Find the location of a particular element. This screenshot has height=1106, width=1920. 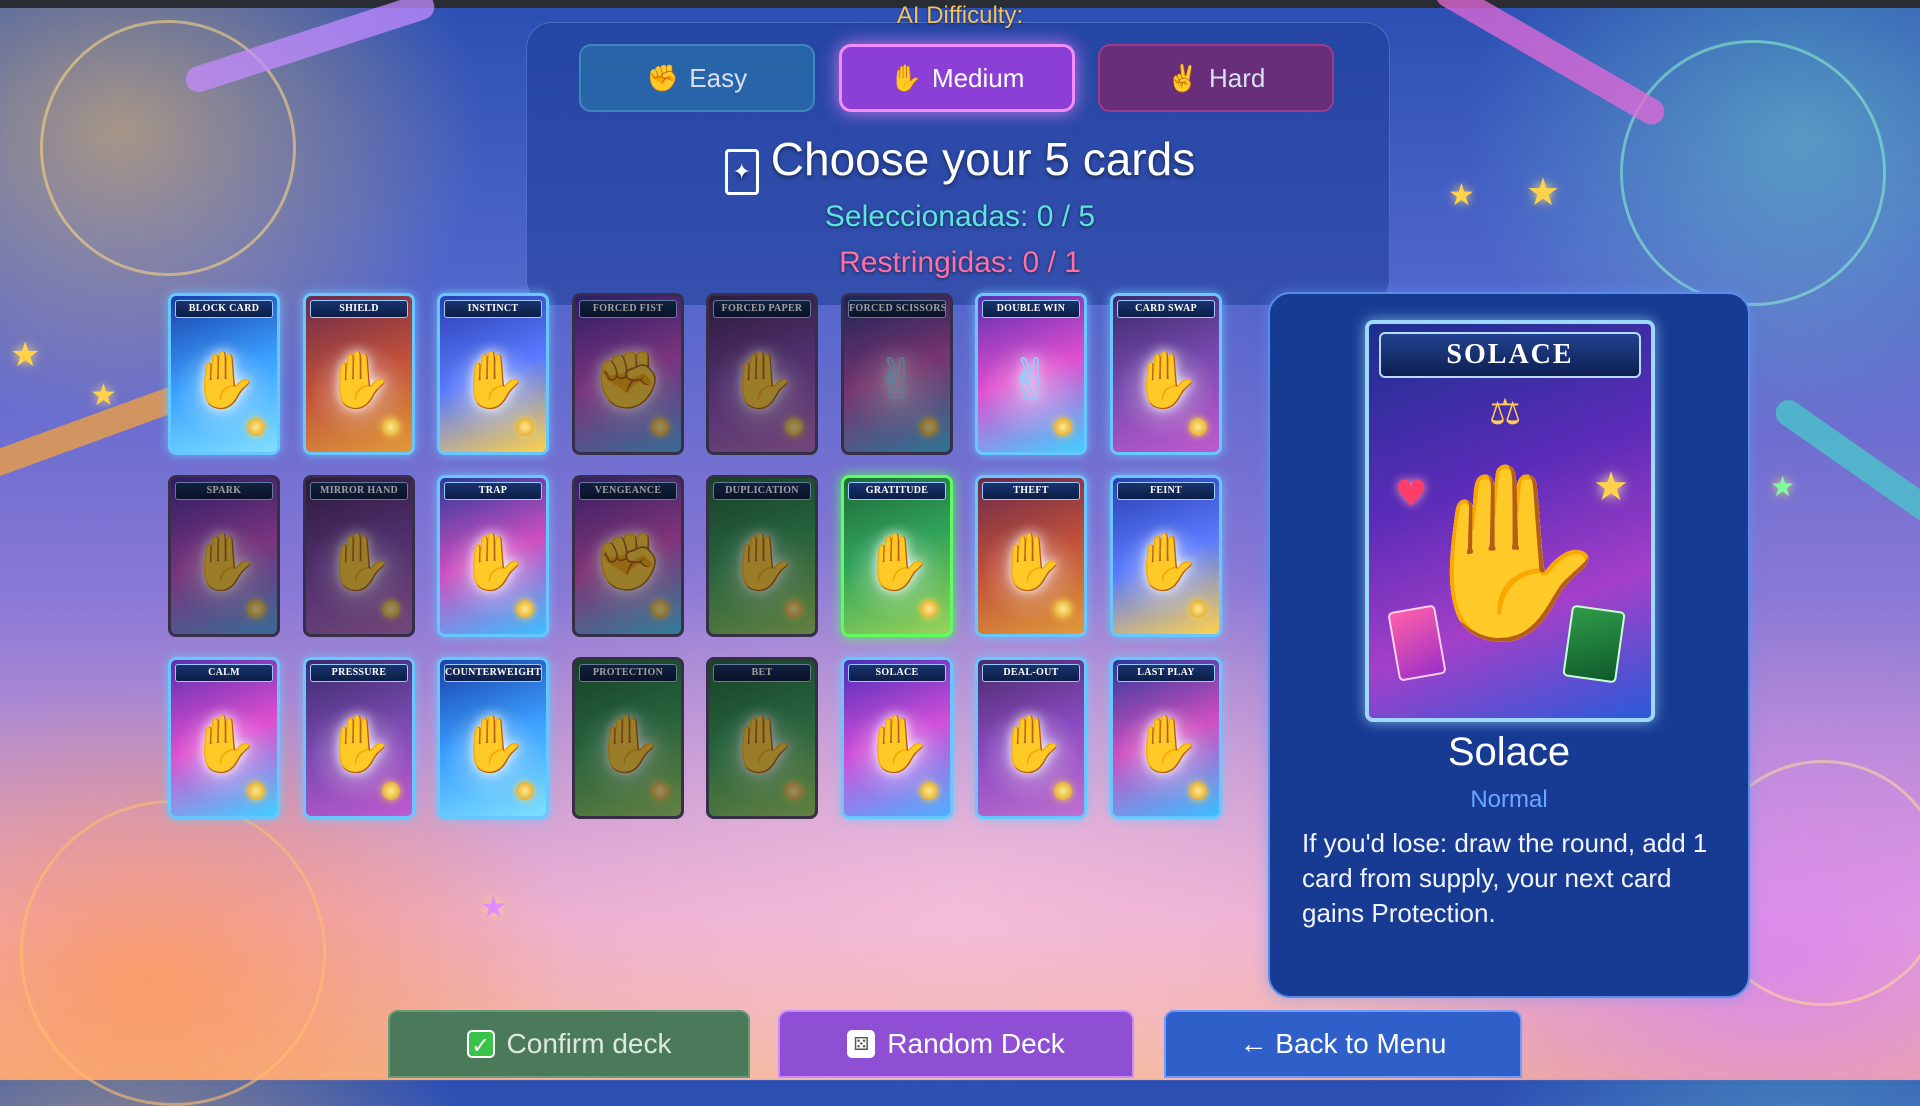

card-protection: PROTECTION ✋ is located at coordinates (628, 738).